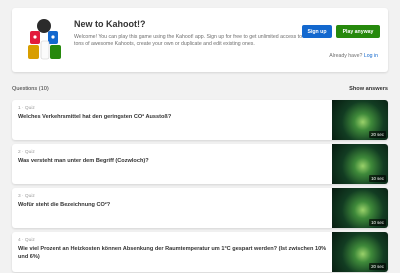  Describe the element at coordinates (44, 39) in the screenshot. I see `kahoot-mascots-icon` at that location.